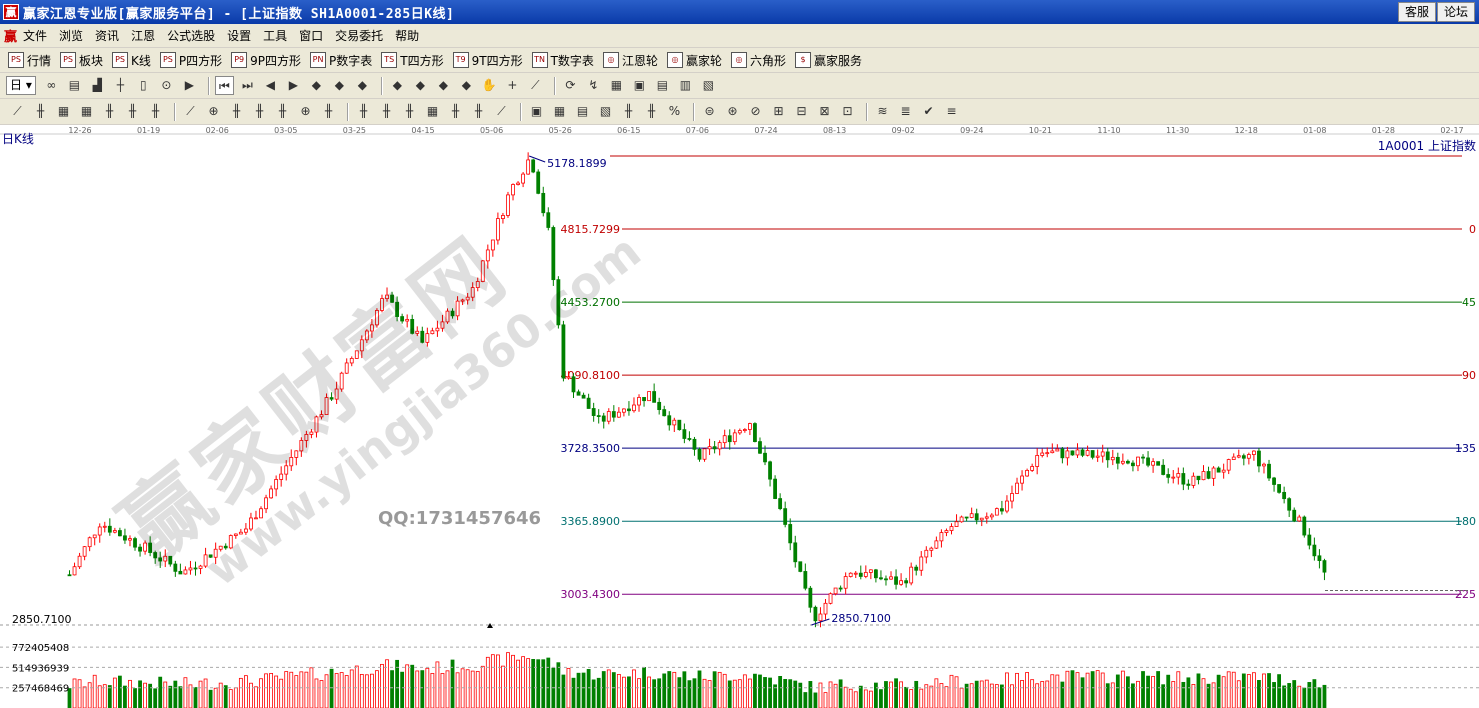 The height and width of the screenshot is (708, 1479). I want to click on menu-tools: 工具, so click(275, 35).